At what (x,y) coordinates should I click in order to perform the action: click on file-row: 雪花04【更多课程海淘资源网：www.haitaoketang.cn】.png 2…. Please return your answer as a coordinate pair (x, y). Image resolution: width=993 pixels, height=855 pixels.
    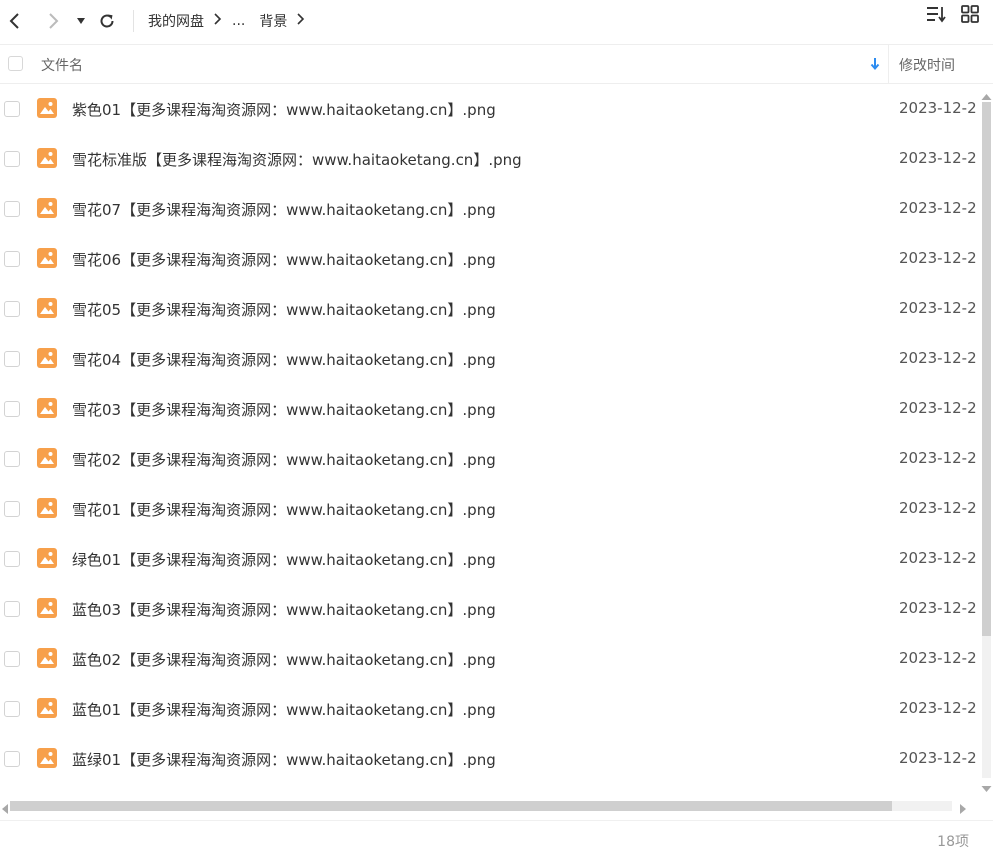
    Looking at the image, I should click on (490, 359).